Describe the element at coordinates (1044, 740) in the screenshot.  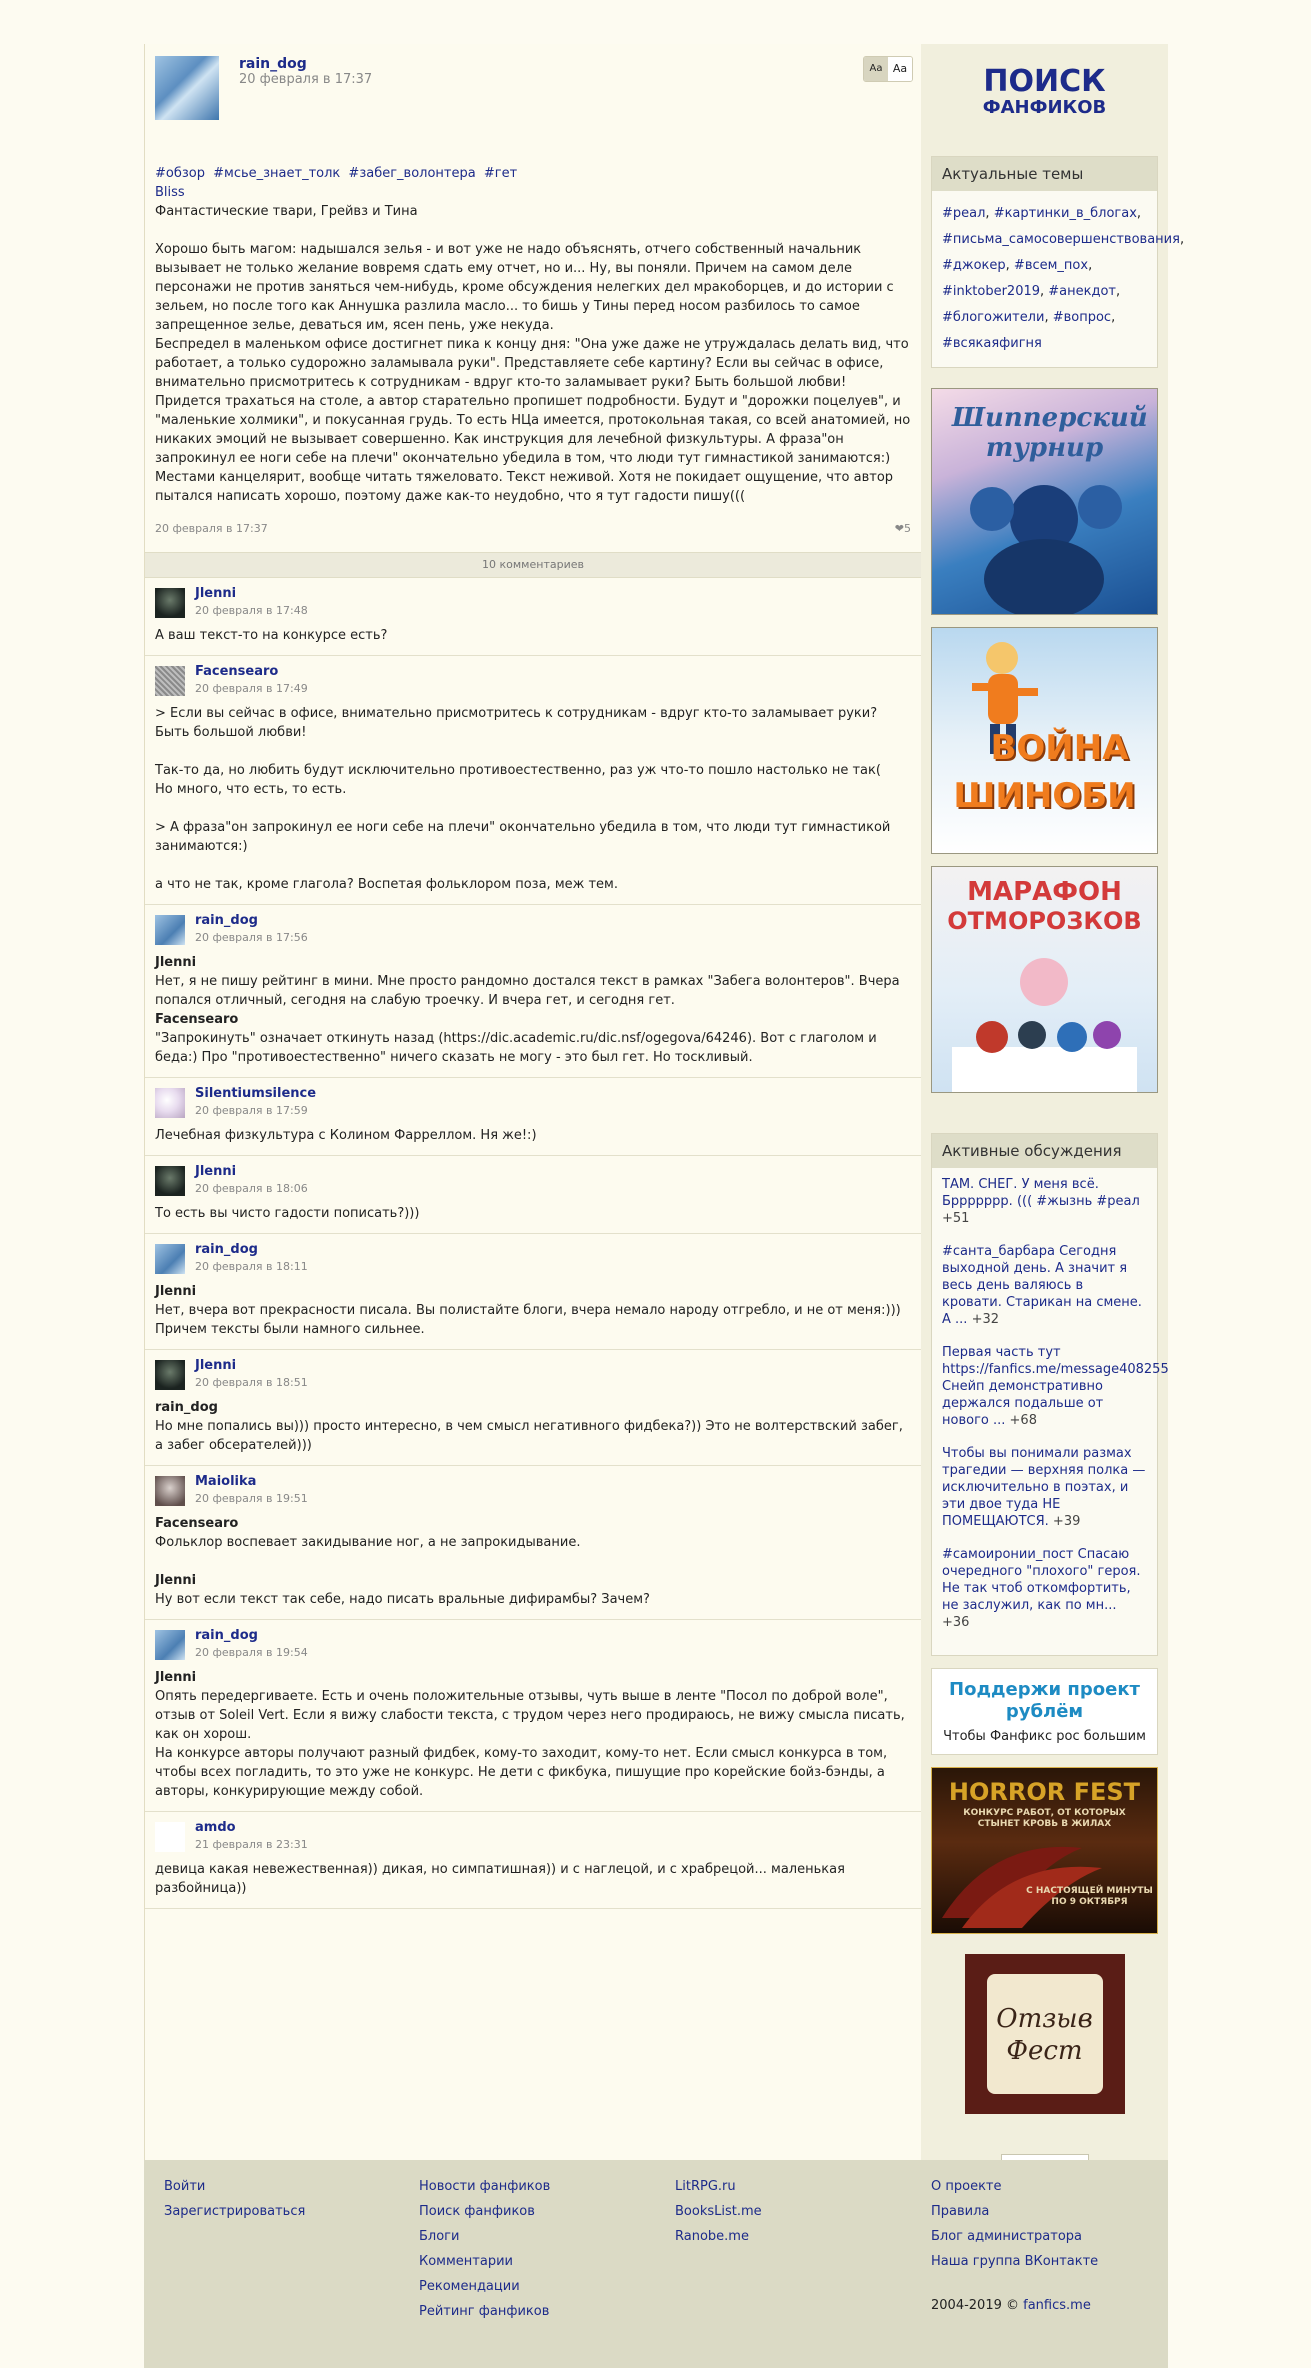
I see `banner-shinobi-war: ВОЙНА ШИНОБИ` at that location.